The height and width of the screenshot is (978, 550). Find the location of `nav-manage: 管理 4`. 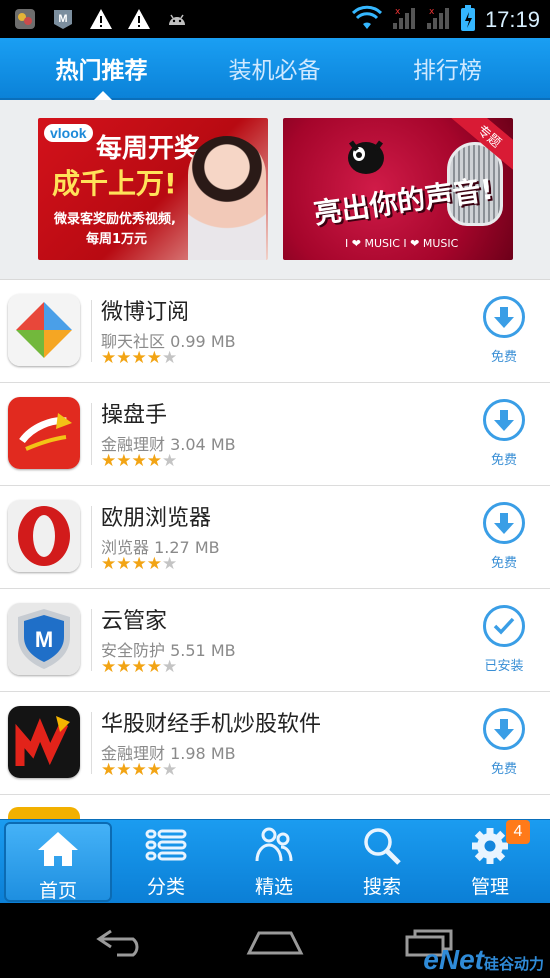

nav-manage: 管理 4 is located at coordinates (490, 862).